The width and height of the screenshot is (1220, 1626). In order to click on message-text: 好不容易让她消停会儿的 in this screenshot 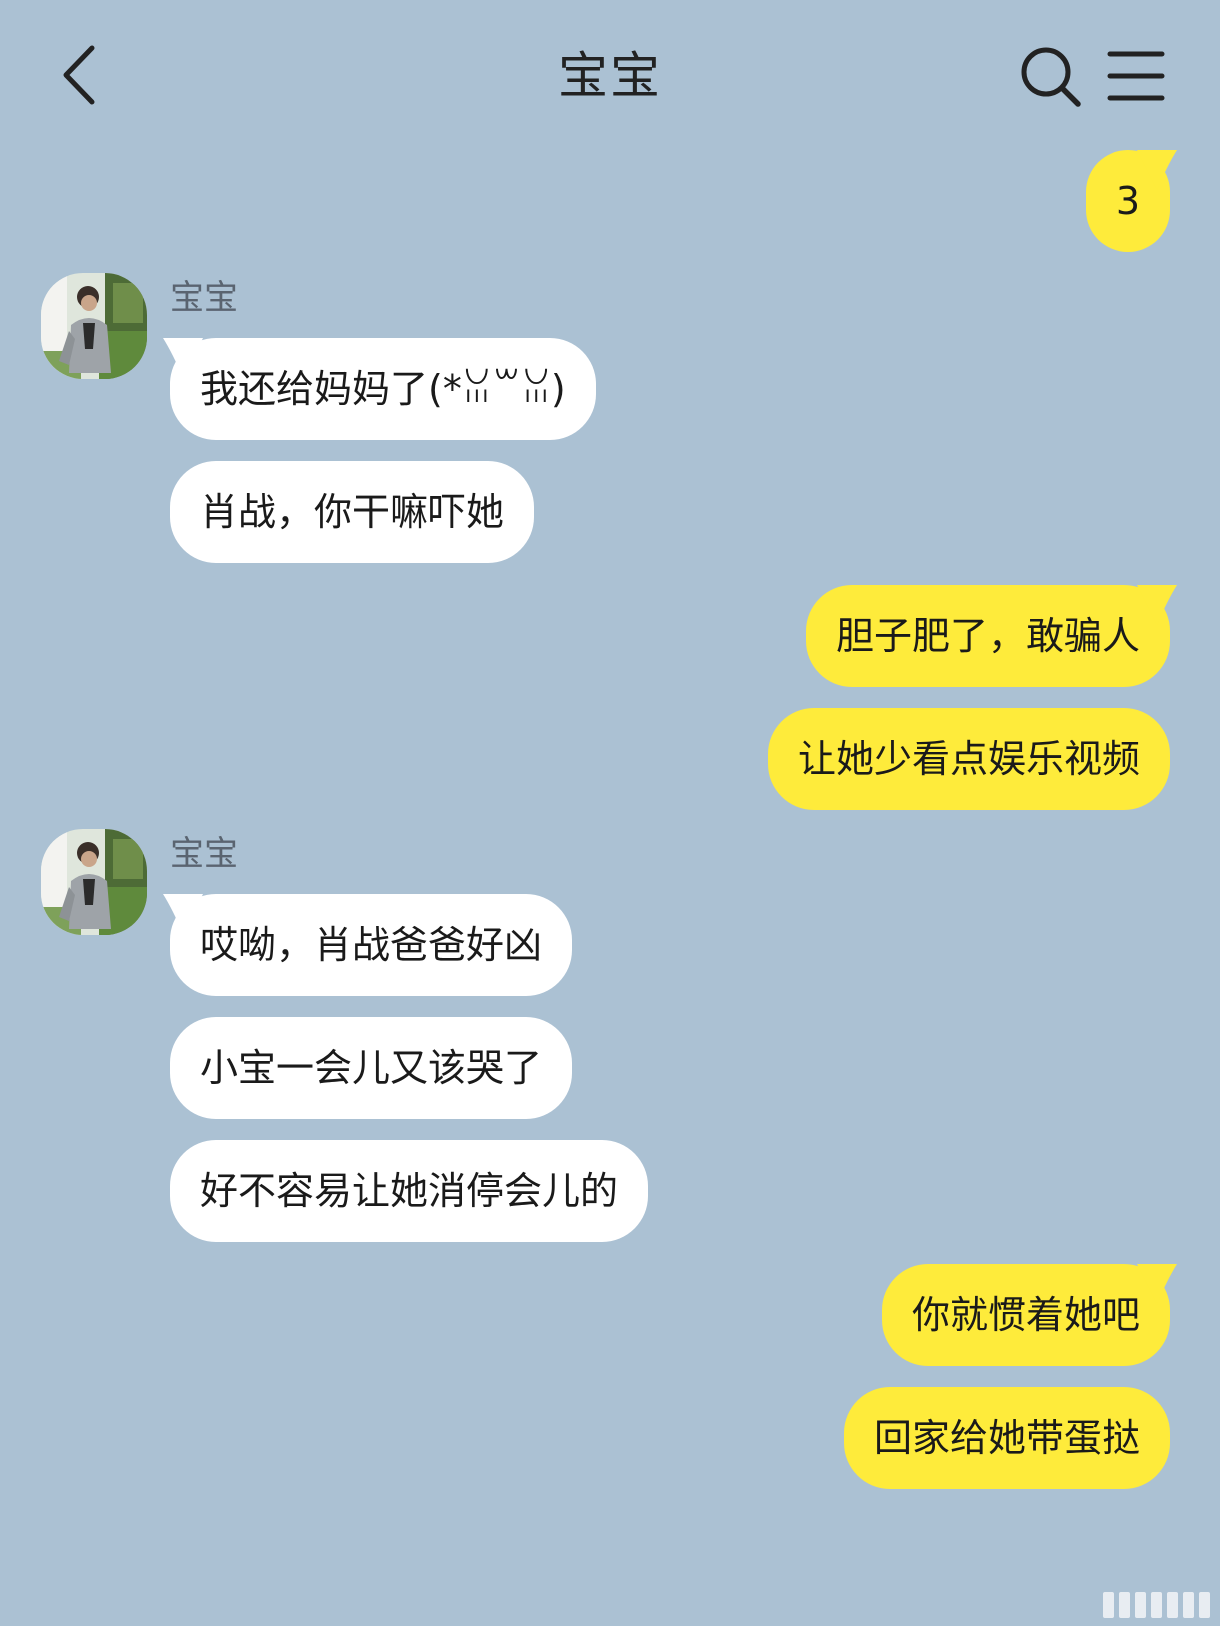, I will do `click(409, 1191)`.